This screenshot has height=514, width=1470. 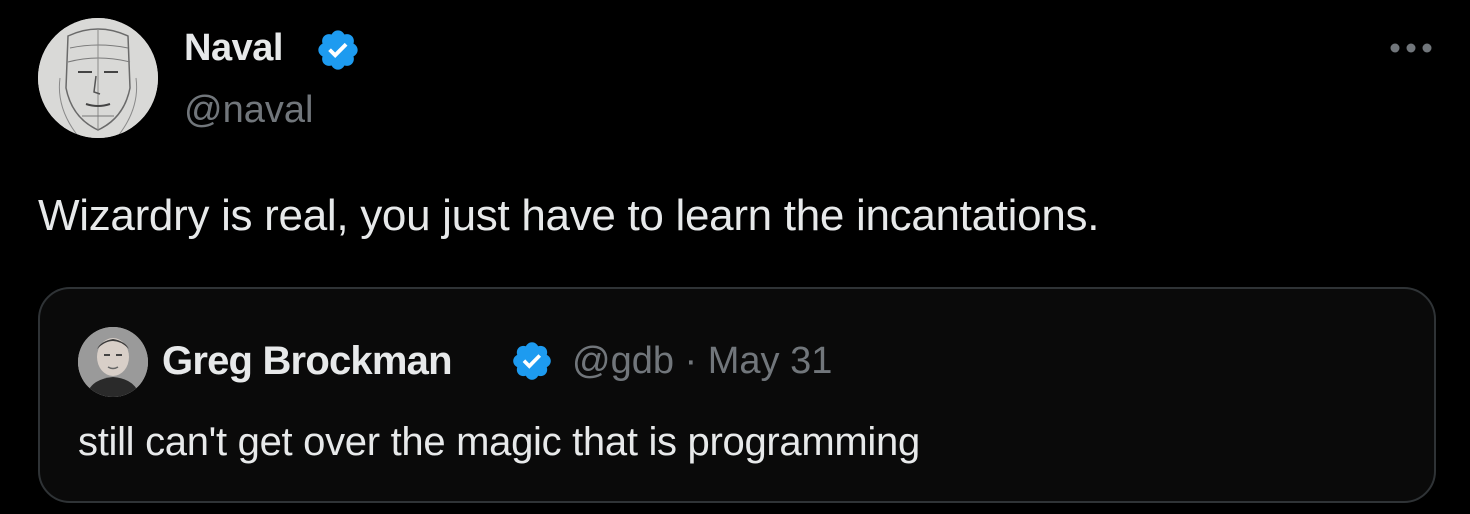 What do you see at coordinates (307, 361) in the screenshot?
I see `quoted-author-display-name: Greg Brockman` at bounding box center [307, 361].